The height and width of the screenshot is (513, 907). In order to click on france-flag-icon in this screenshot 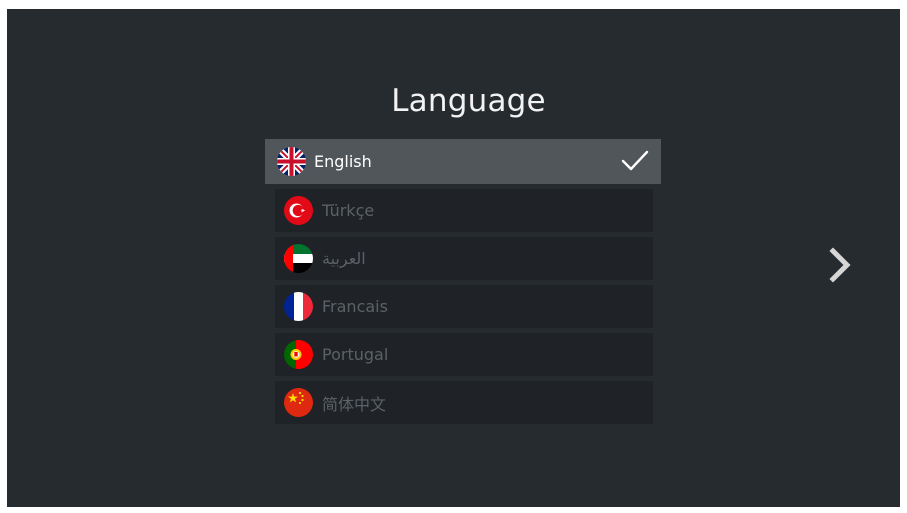, I will do `click(298, 306)`.